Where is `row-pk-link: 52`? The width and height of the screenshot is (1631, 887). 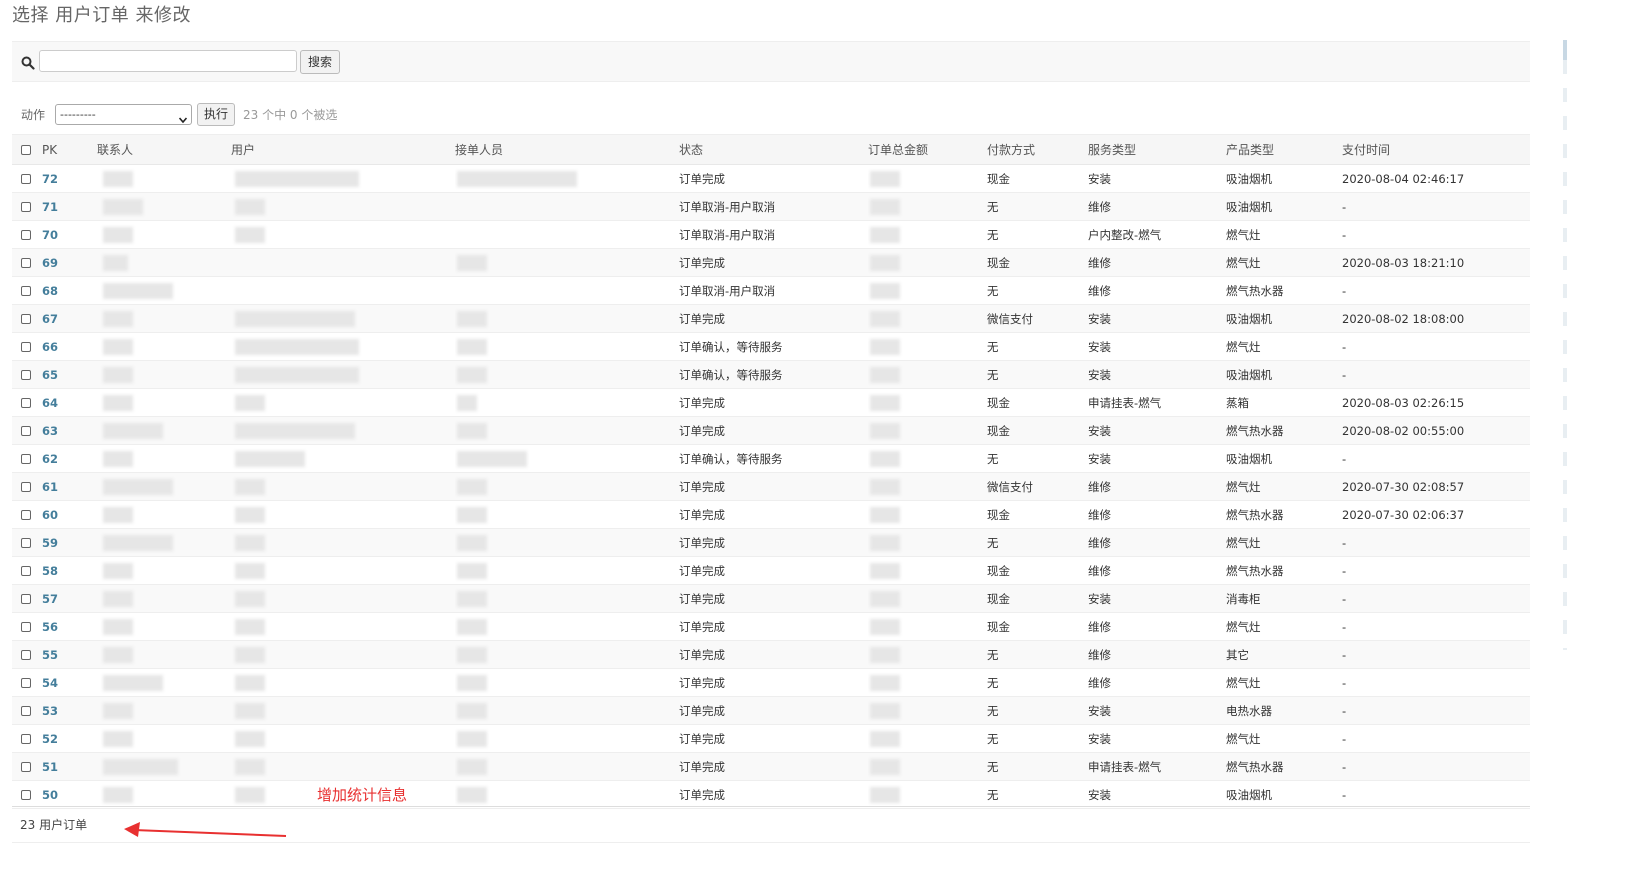
row-pk-link: 52 is located at coordinates (50, 739).